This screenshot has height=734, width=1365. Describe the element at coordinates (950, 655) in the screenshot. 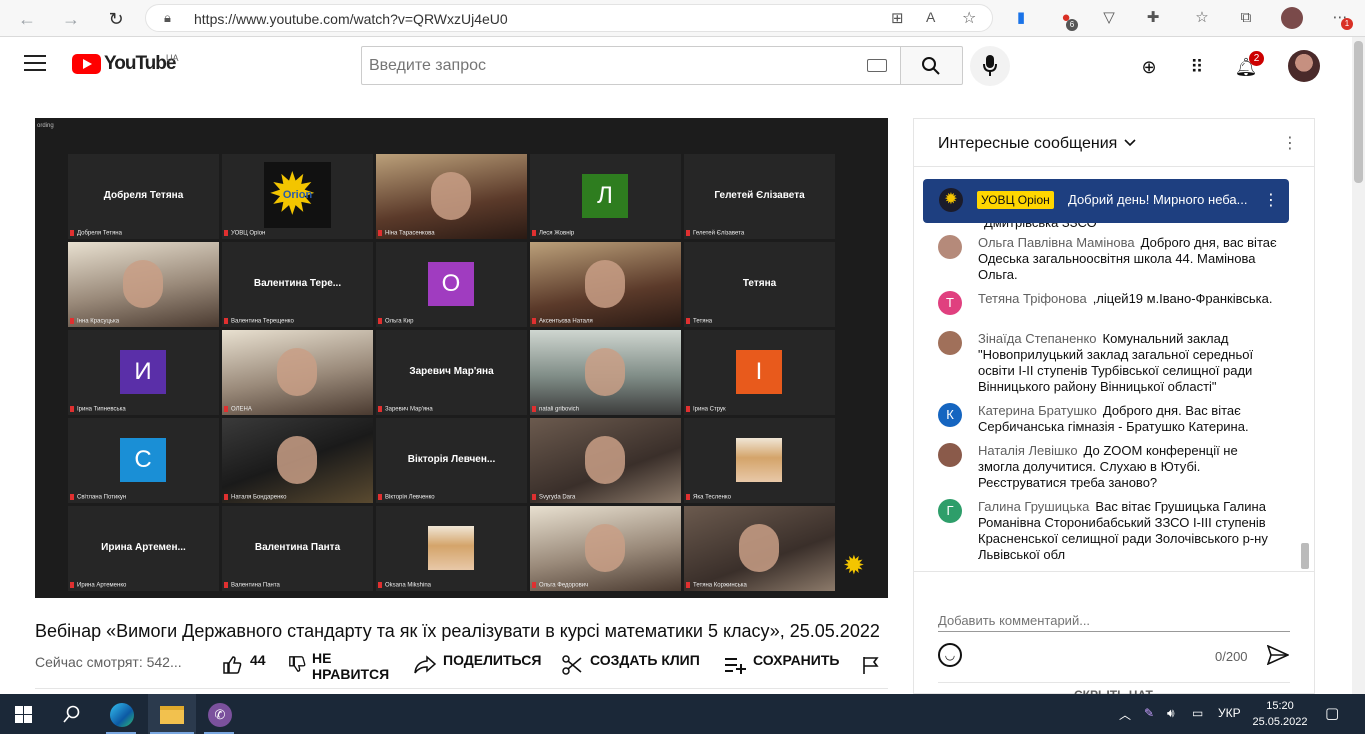

I see `emoji-icon: ◡` at that location.